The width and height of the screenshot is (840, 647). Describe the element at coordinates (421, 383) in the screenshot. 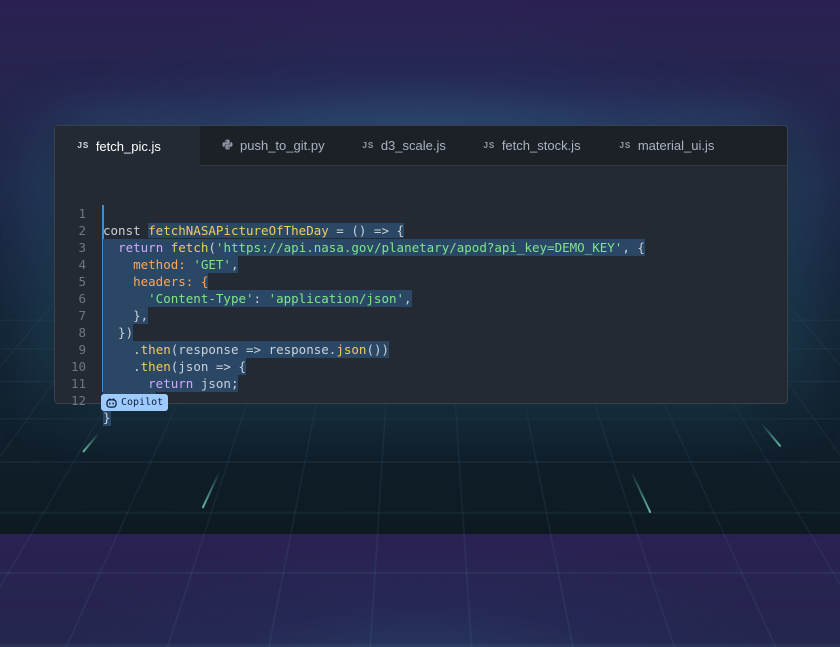

I see `code-line: 11 });` at that location.